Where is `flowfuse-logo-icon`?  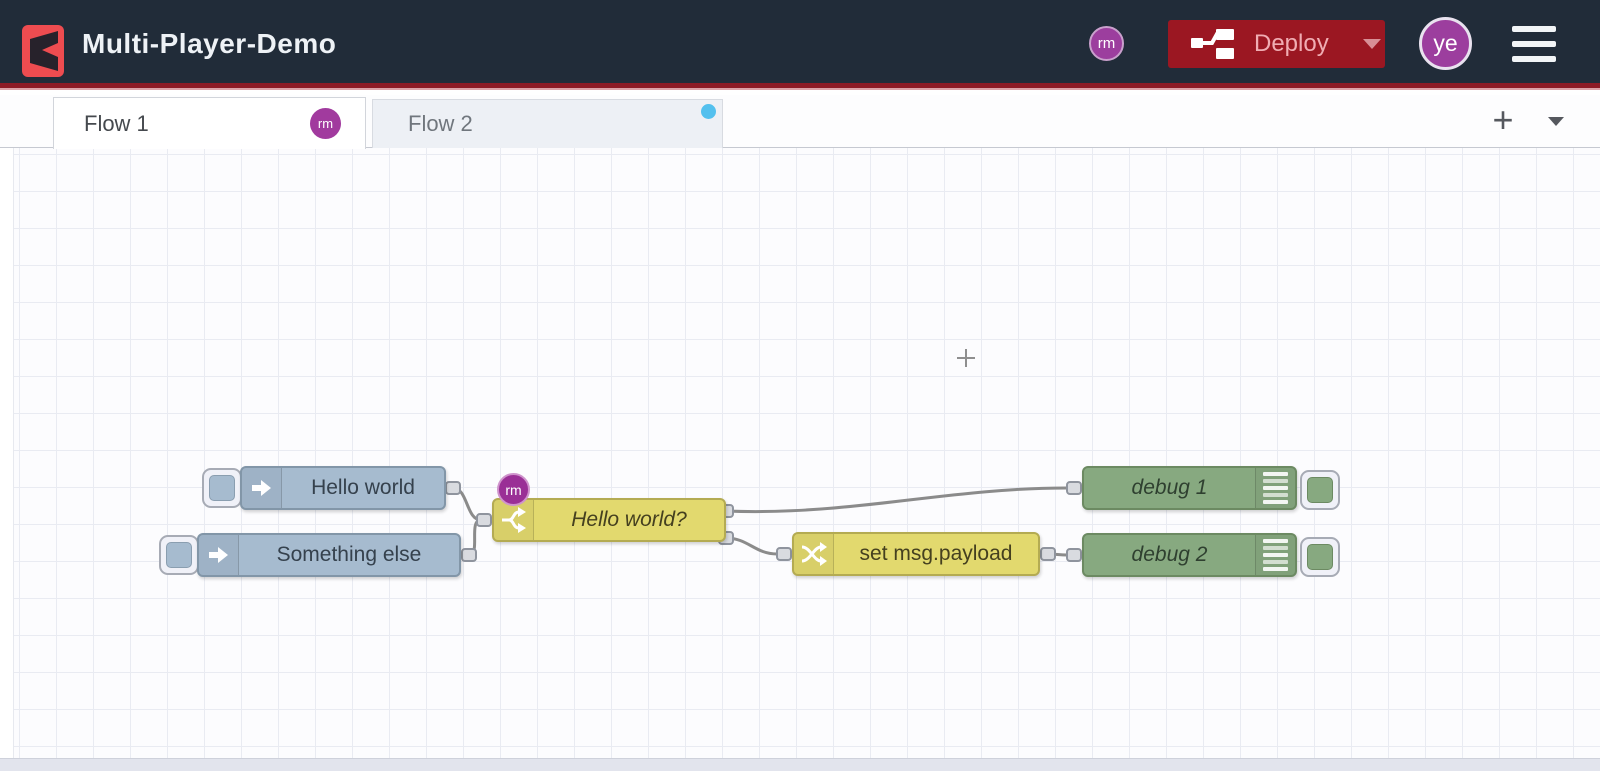
flowfuse-logo-icon is located at coordinates (43, 51).